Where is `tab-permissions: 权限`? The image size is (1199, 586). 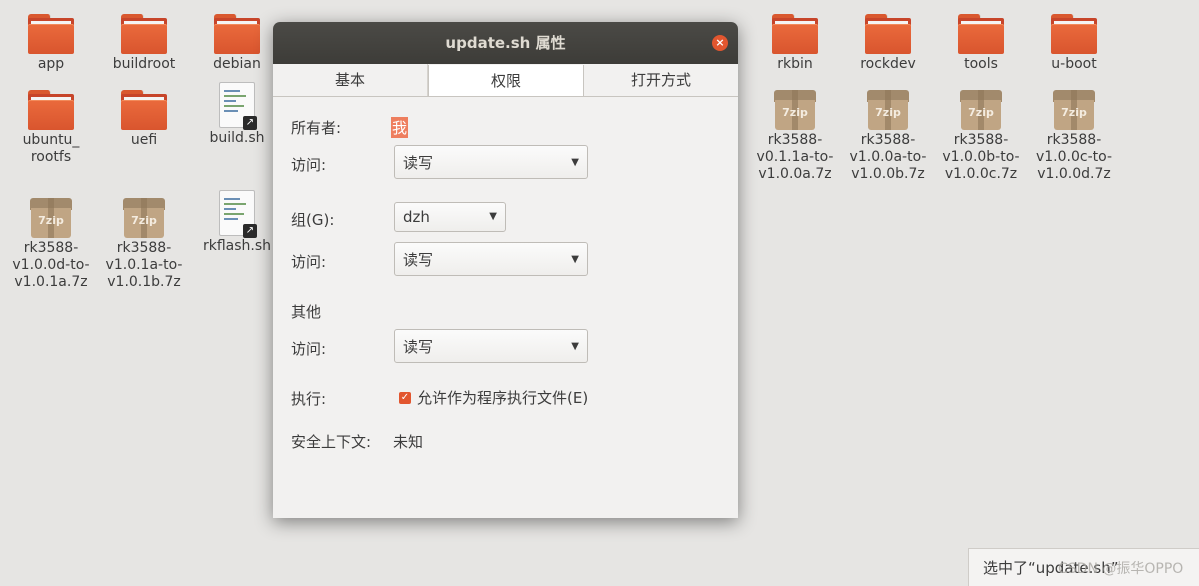
tab-permissions: 权限 is located at coordinates (506, 80).